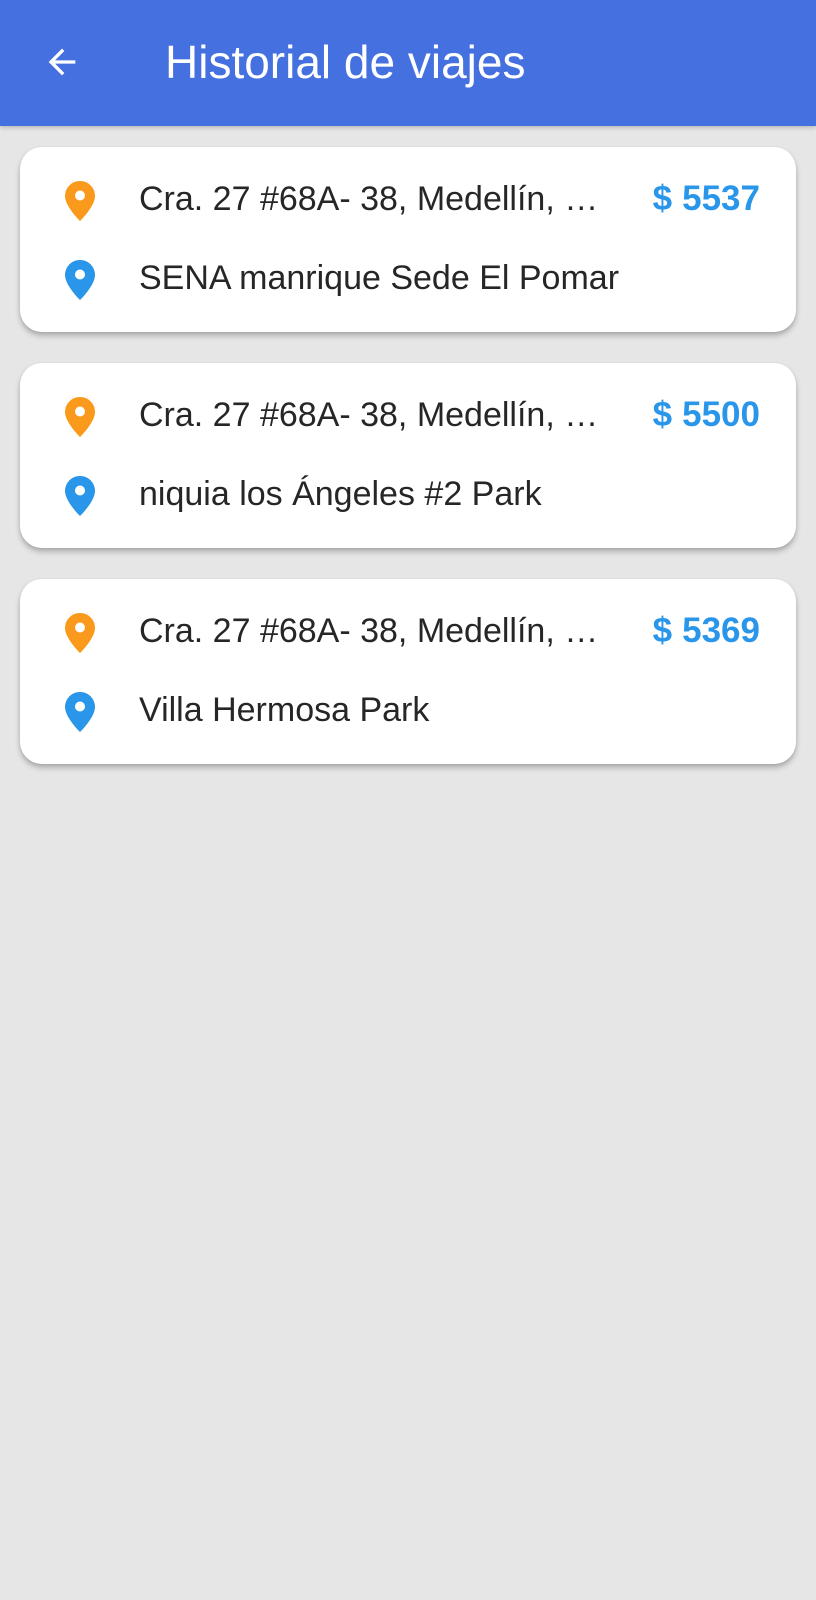  What do you see at coordinates (721, 414) in the screenshot?
I see `price-value: 5500` at bounding box center [721, 414].